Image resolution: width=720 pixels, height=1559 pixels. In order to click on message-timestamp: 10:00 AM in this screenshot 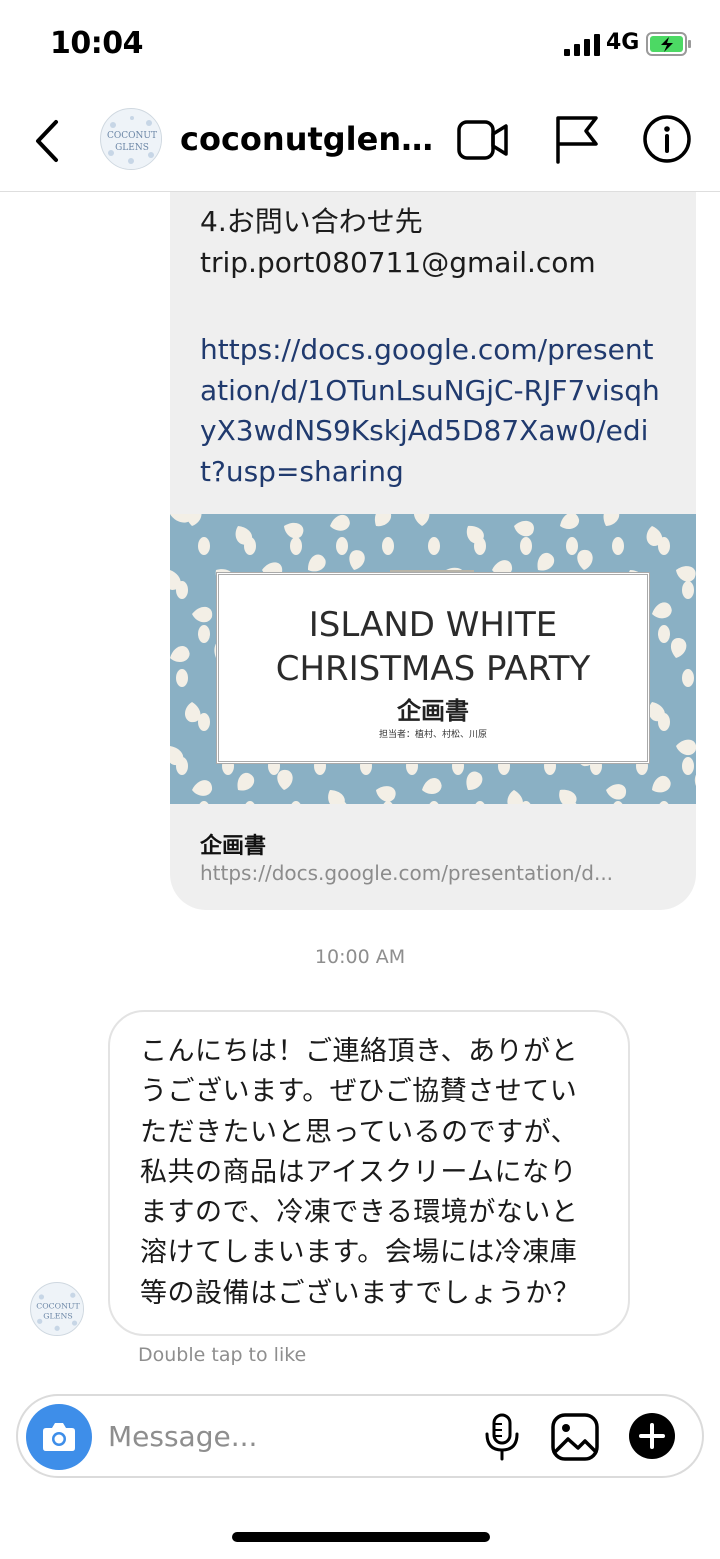, I will do `click(360, 957)`.